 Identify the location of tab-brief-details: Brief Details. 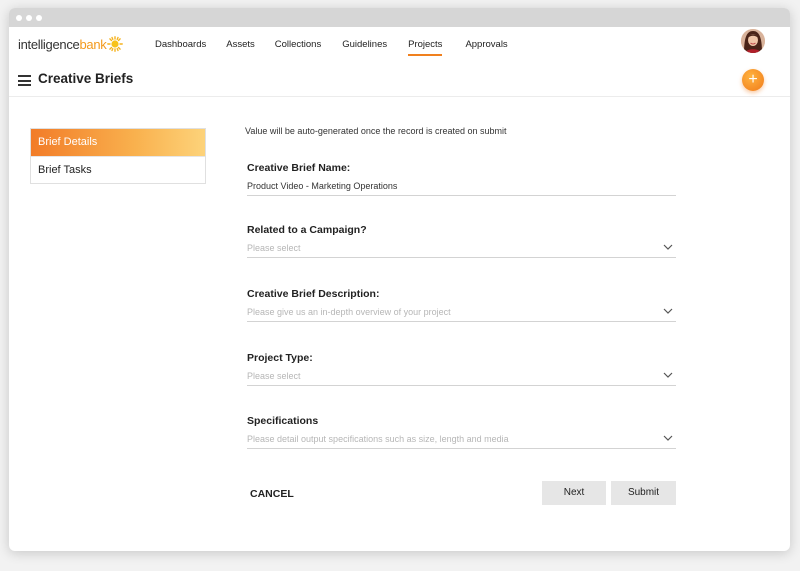
(118, 142).